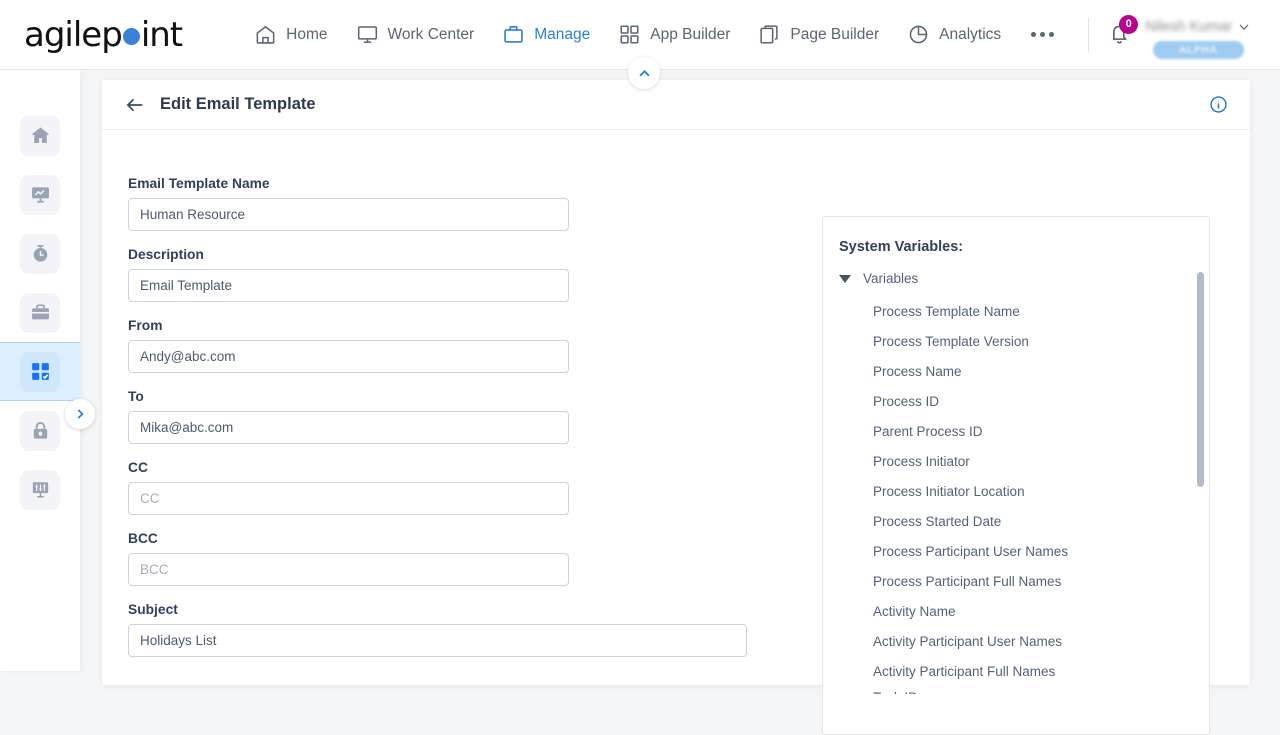 The width and height of the screenshot is (1280, 735). What do you see at coordinates (1041, 401) in the screenshot?
I see `variable-item: Process ID` at bounding box center [1041, 401].